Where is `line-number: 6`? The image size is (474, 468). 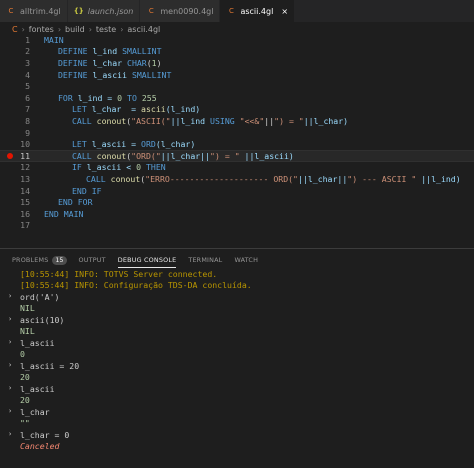 line-number: 6 is located at coordinates (27, 97).